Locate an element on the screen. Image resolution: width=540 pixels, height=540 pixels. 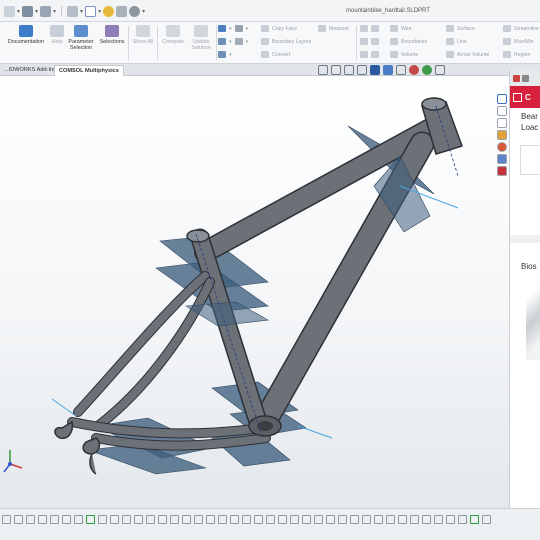
surface-button: Surface is located at coordinates (460, 28).